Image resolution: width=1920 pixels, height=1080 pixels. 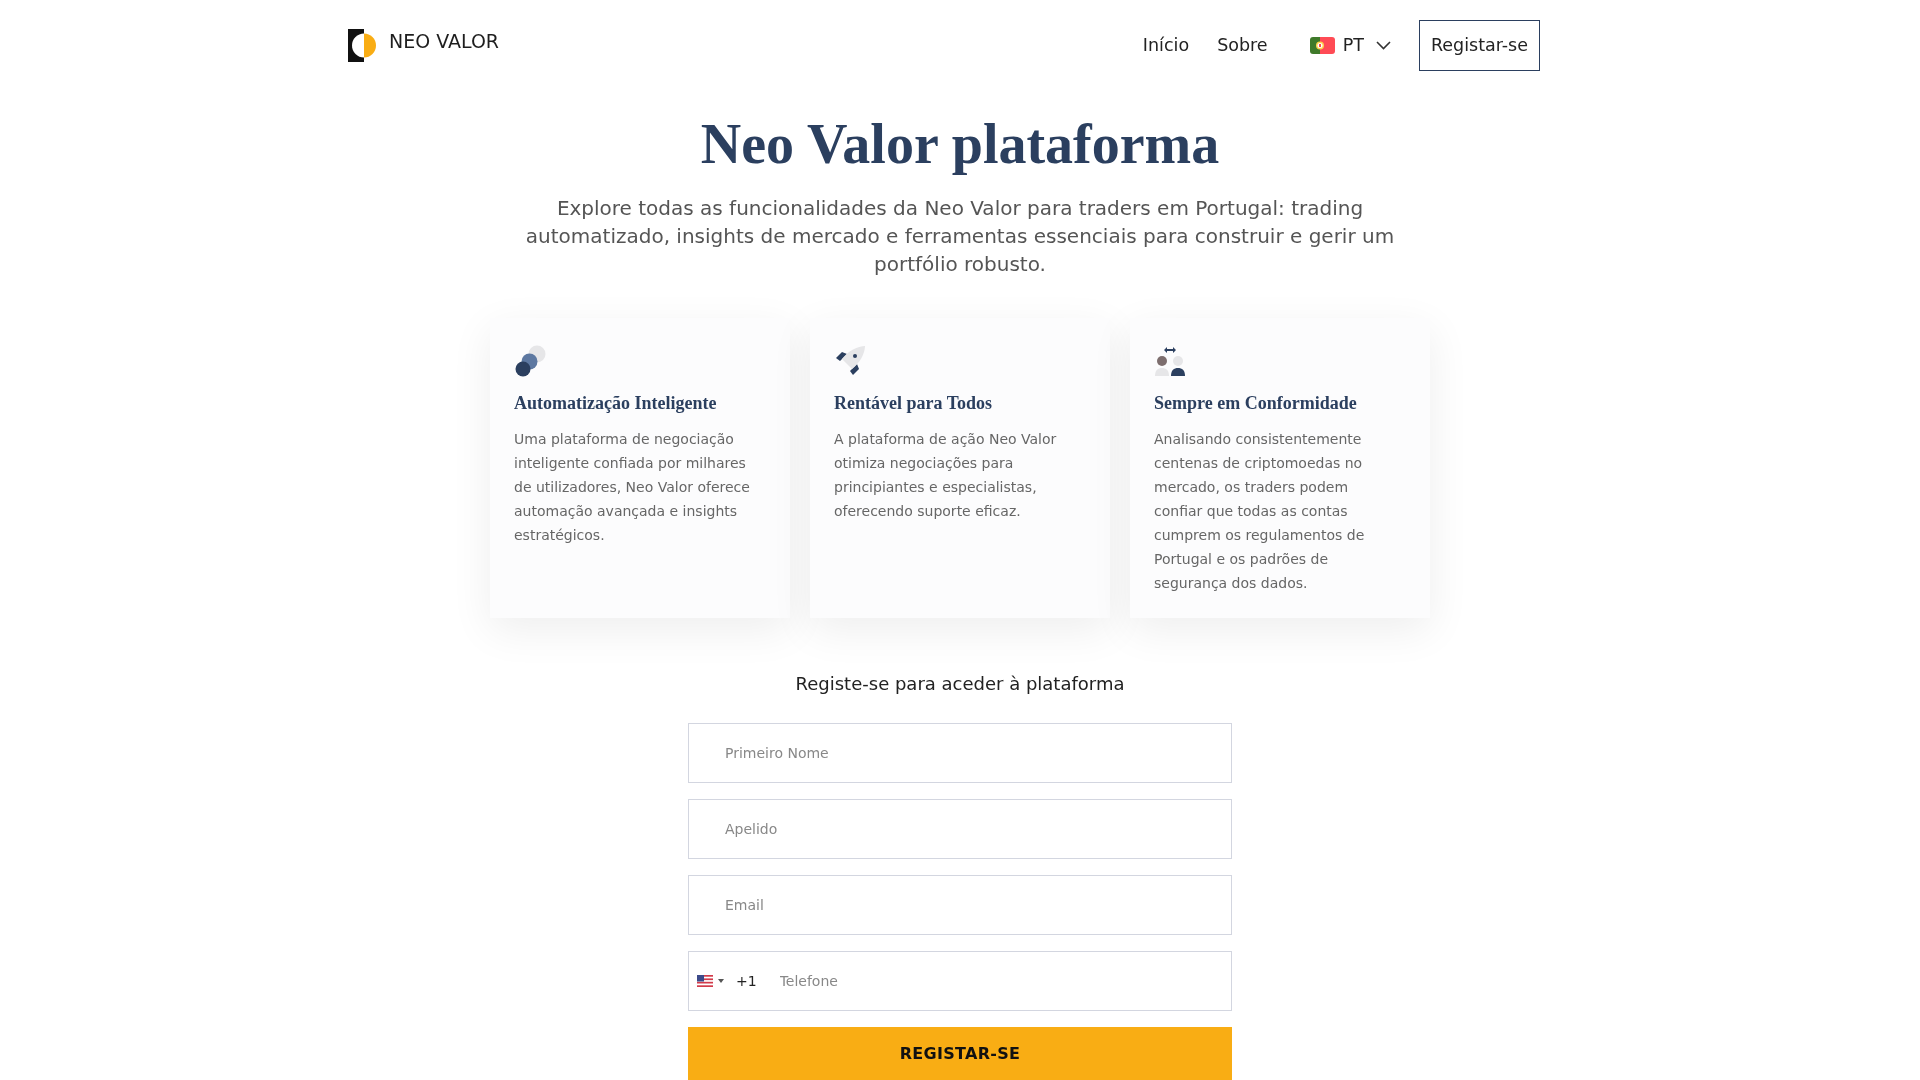 What do you see at coordinates (960, 905) in the screenshot?
I see `text-input-field: Email` at bounding box center [960, 905].